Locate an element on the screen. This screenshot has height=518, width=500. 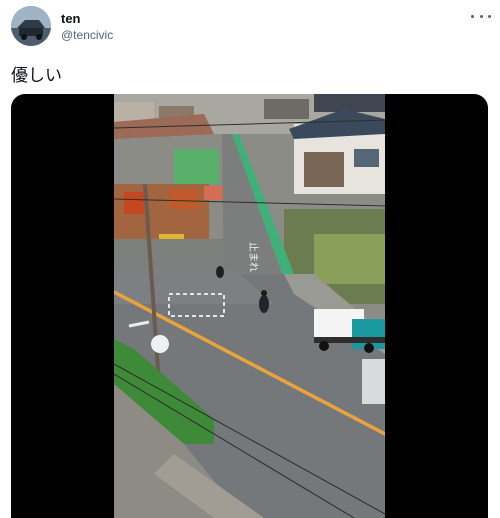
author-handle: @tencivic is located at coordinates (87, 35).